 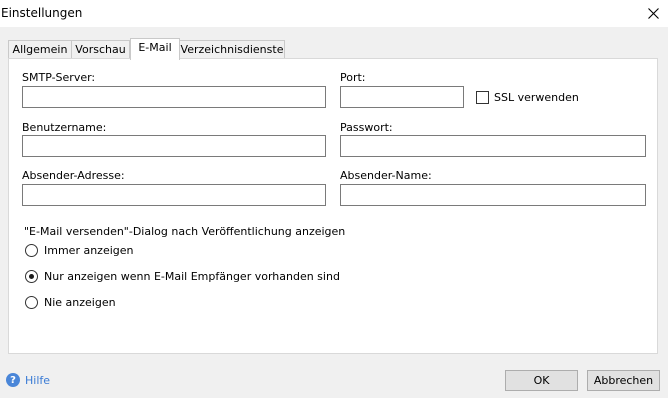 I want to click on radio-always-show, so click(x=31, y=250).